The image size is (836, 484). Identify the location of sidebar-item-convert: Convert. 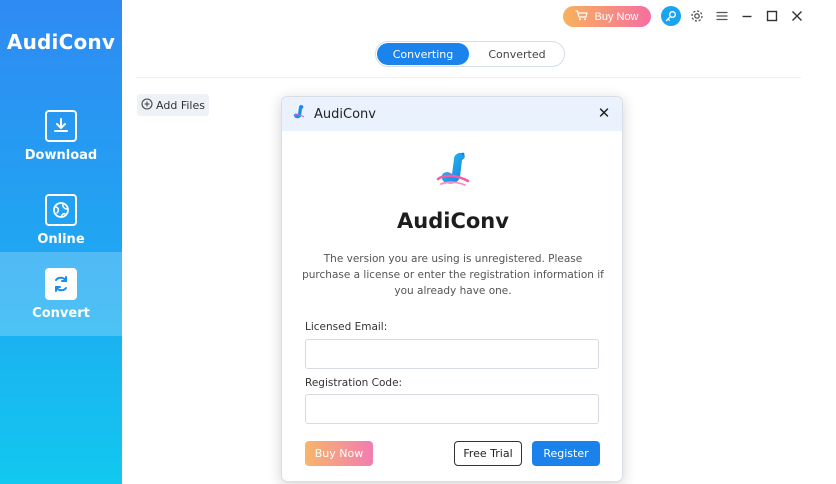
(61, 294).